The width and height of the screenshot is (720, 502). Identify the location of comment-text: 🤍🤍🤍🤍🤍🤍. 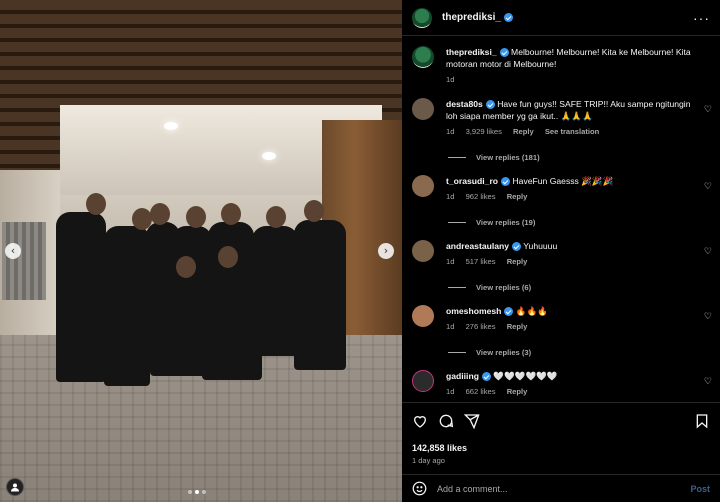
(525, 376).